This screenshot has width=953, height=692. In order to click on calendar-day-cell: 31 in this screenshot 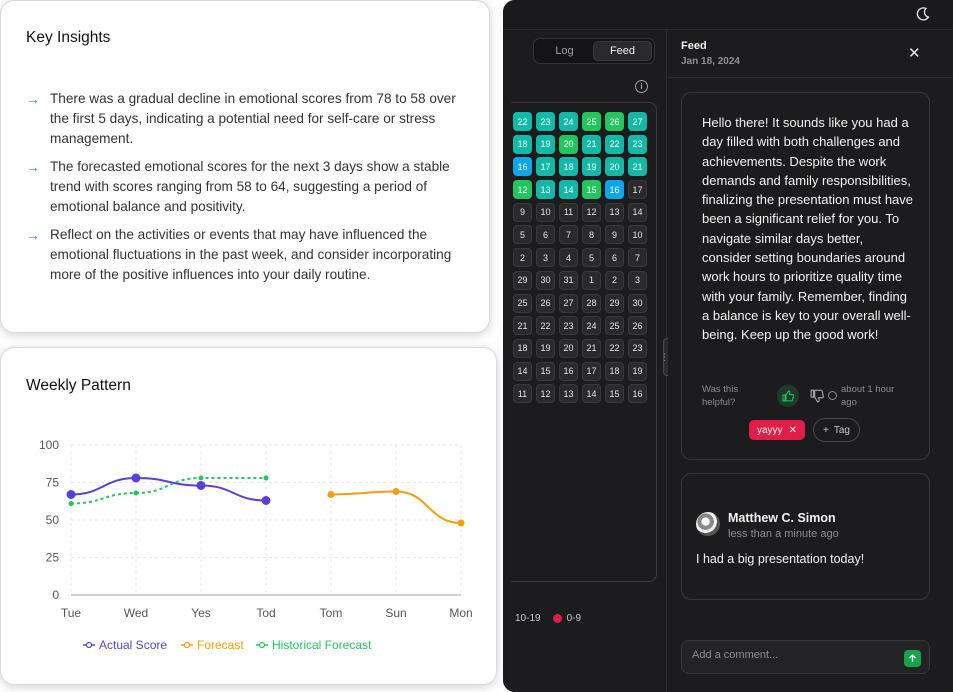, I will do `click(568, 280)`.